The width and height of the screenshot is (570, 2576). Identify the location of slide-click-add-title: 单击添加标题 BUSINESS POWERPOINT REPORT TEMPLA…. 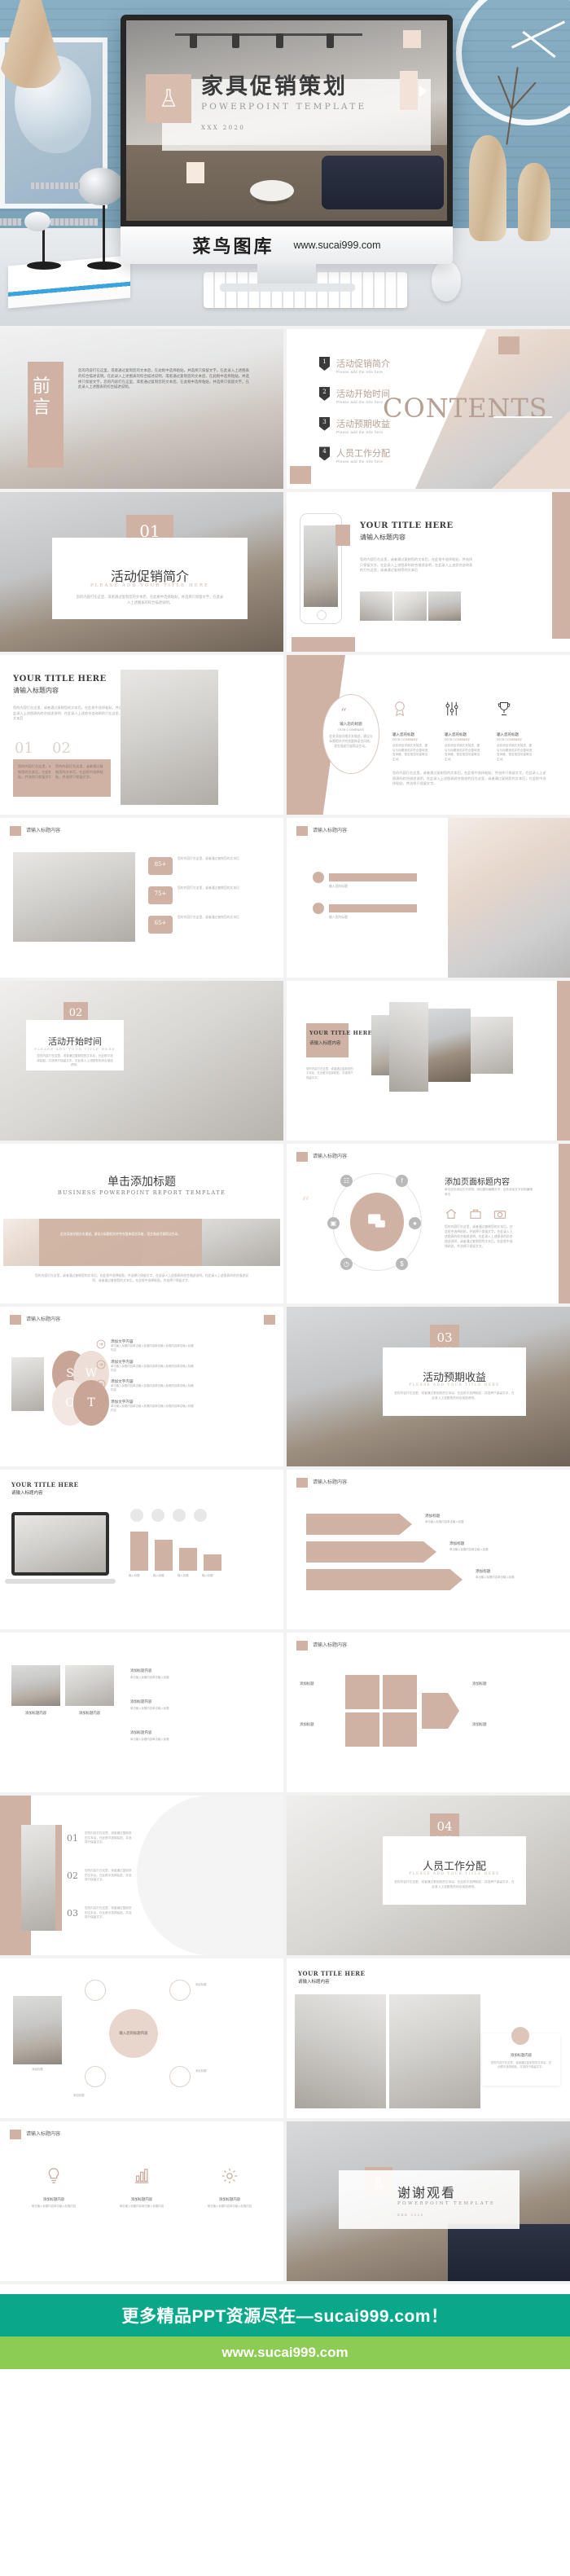
(141, 1223).